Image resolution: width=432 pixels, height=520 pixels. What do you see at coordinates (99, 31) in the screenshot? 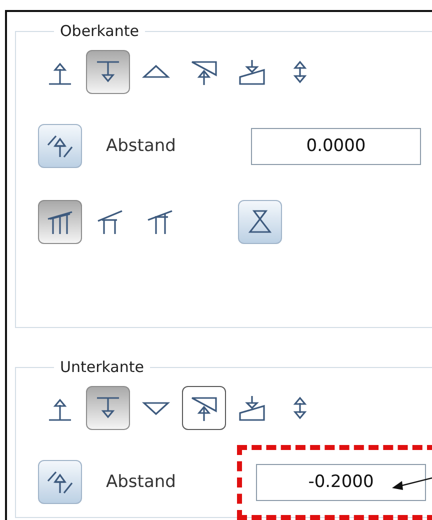
I see `group-title: Oberkante` at bounding box center [99, 31].